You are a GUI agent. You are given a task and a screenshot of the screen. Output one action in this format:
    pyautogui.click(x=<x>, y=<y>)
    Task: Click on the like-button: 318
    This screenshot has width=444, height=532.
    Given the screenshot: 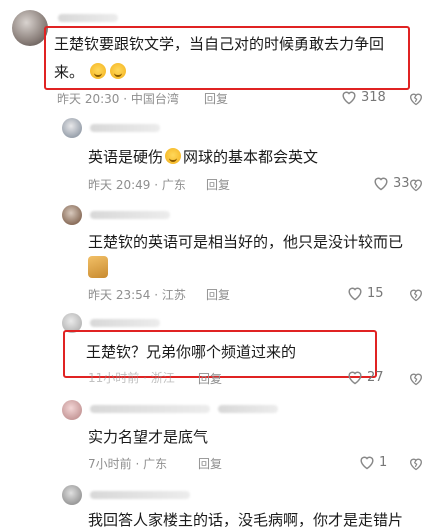 What is the action you would take?
    pyautogui.click(x=363, y=97)
    